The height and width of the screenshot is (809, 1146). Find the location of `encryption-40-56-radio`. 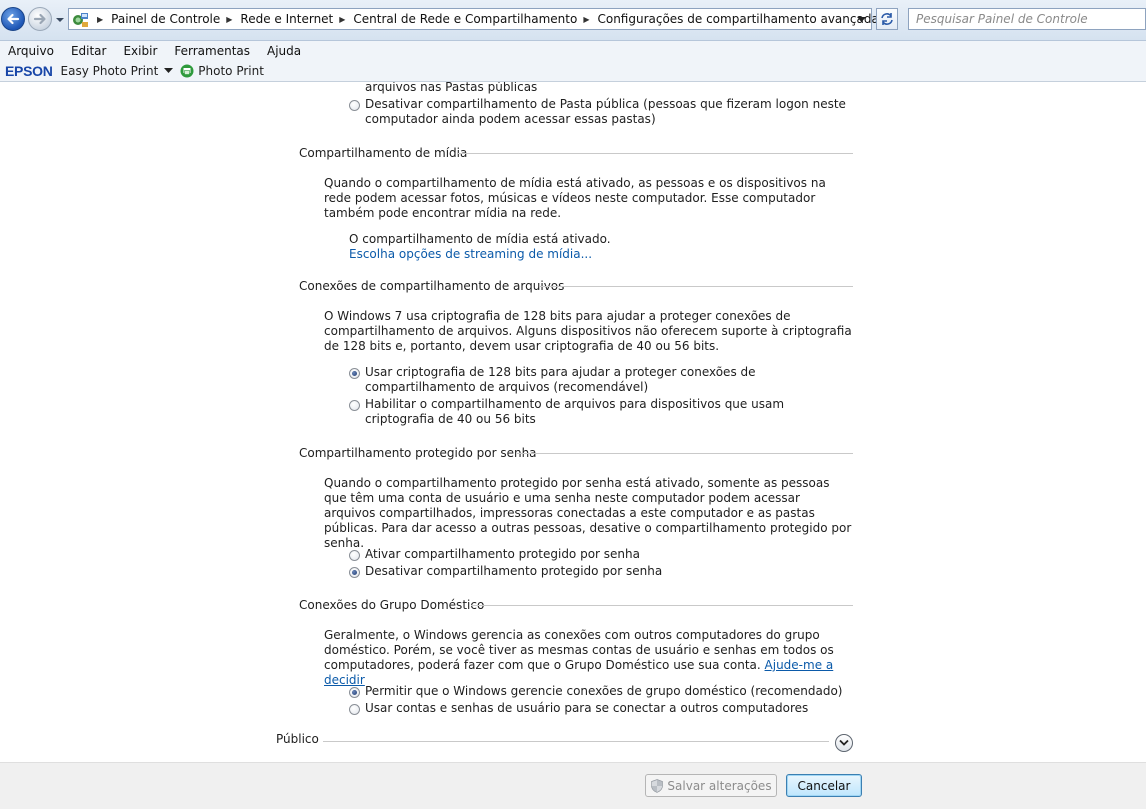

encryption-40-56-radio is located at coordinates (354, 405).